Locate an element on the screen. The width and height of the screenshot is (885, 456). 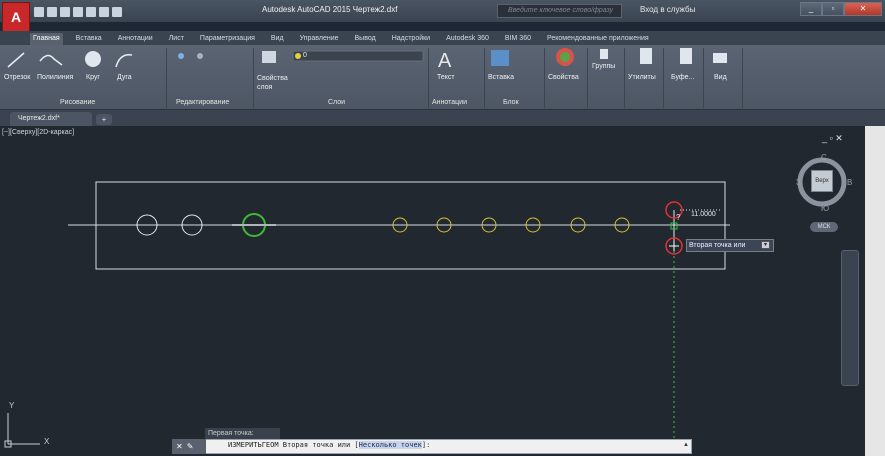
command-prompt-suffix: ]: is located at coordinates (426, 445).